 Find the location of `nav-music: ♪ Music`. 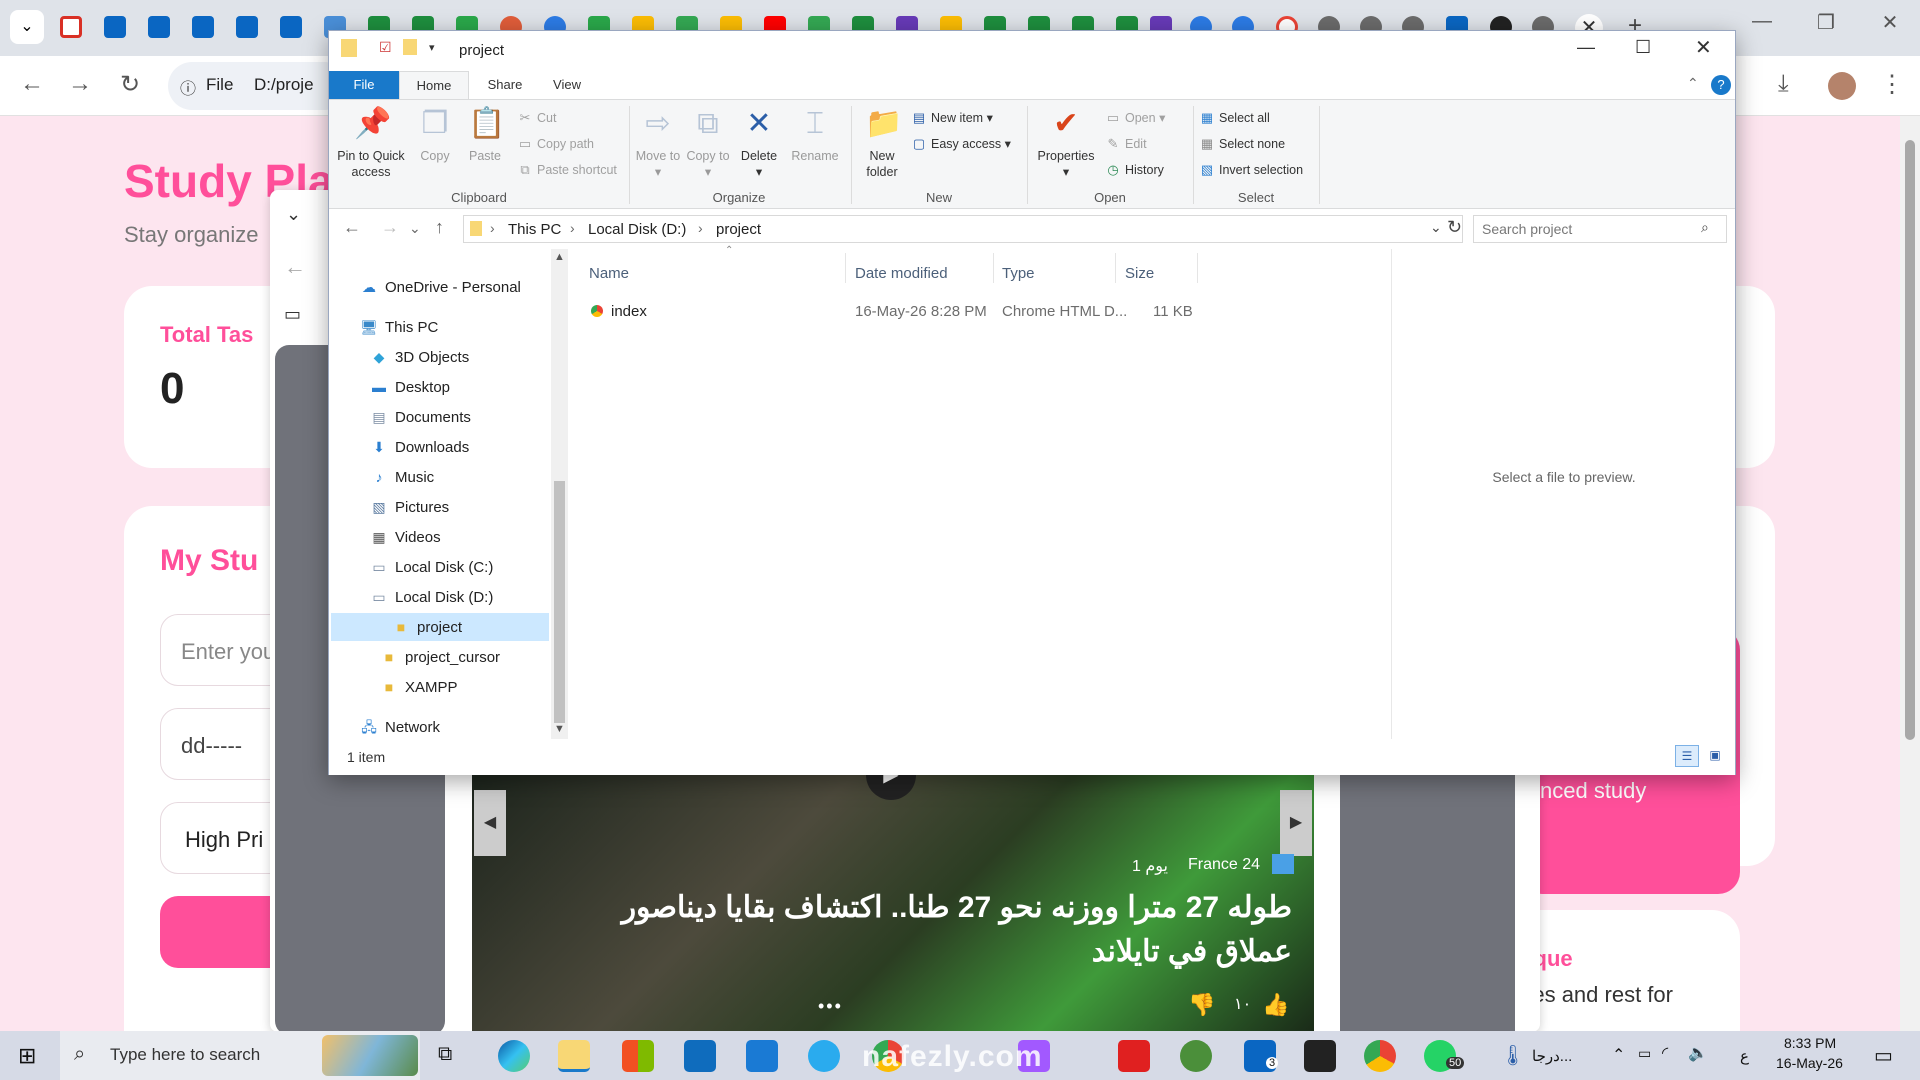

nav-music: ♪ Music is located at coordinates (402, 477).